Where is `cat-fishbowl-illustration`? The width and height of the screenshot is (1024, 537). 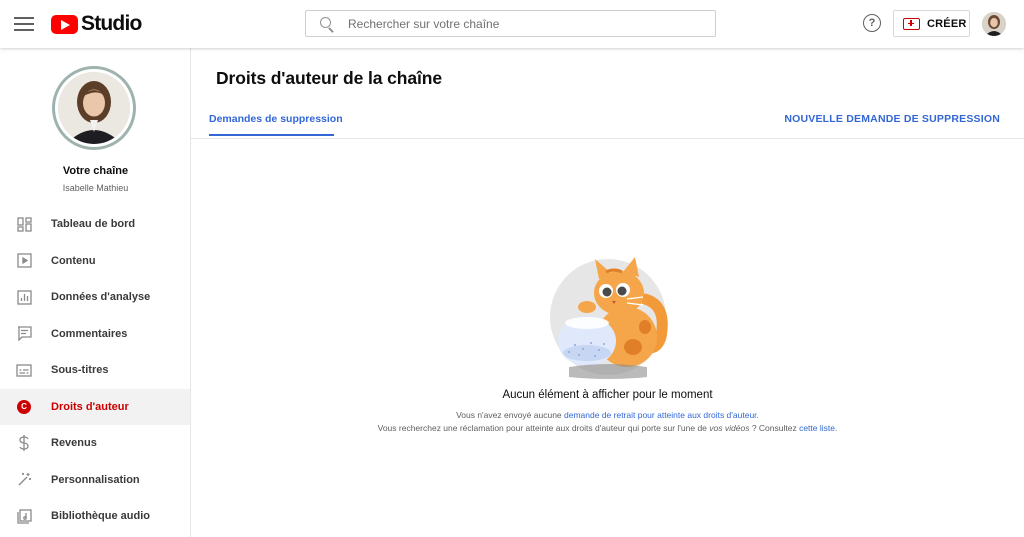 cat-fishbowl-illustration is located at coordinates (610, 317).